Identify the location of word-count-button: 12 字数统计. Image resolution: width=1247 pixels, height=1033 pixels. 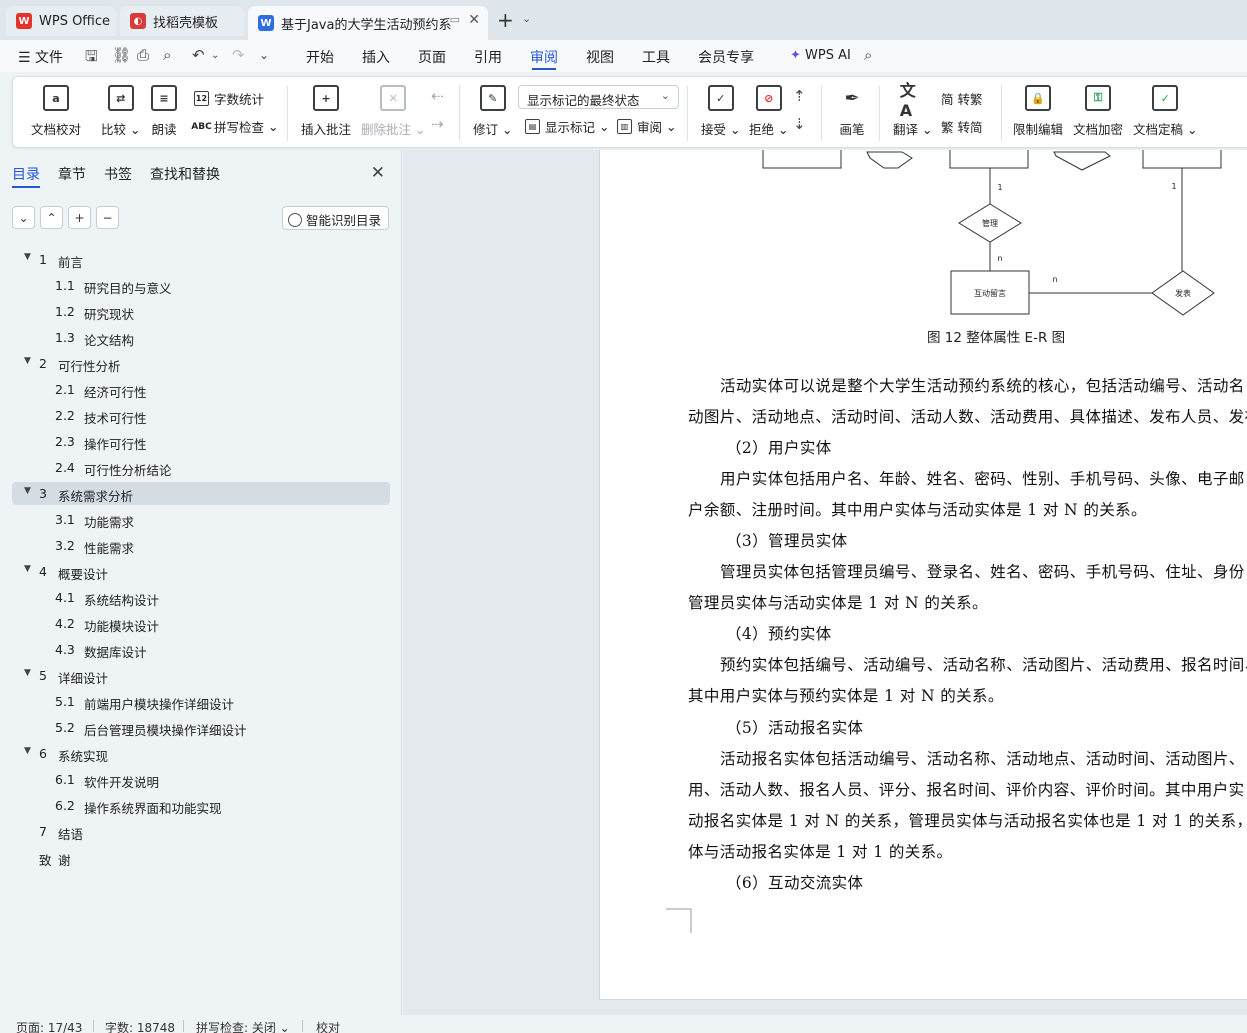
(229, 98).